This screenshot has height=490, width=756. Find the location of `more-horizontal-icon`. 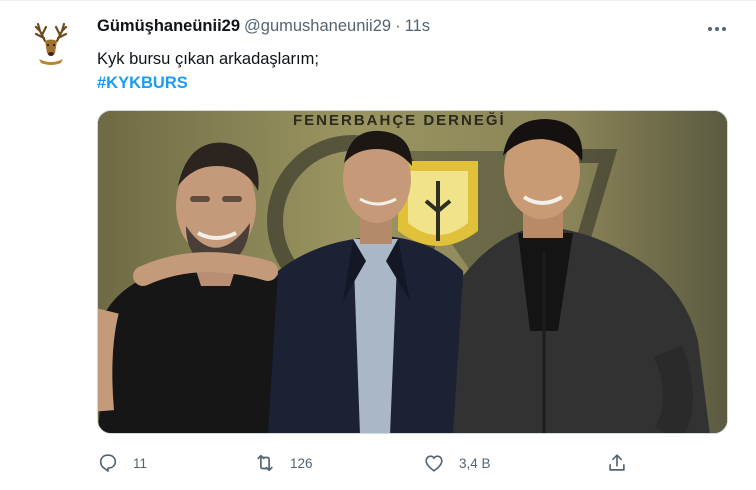

more-horizontal-icon is located at coordinates (717, 29).